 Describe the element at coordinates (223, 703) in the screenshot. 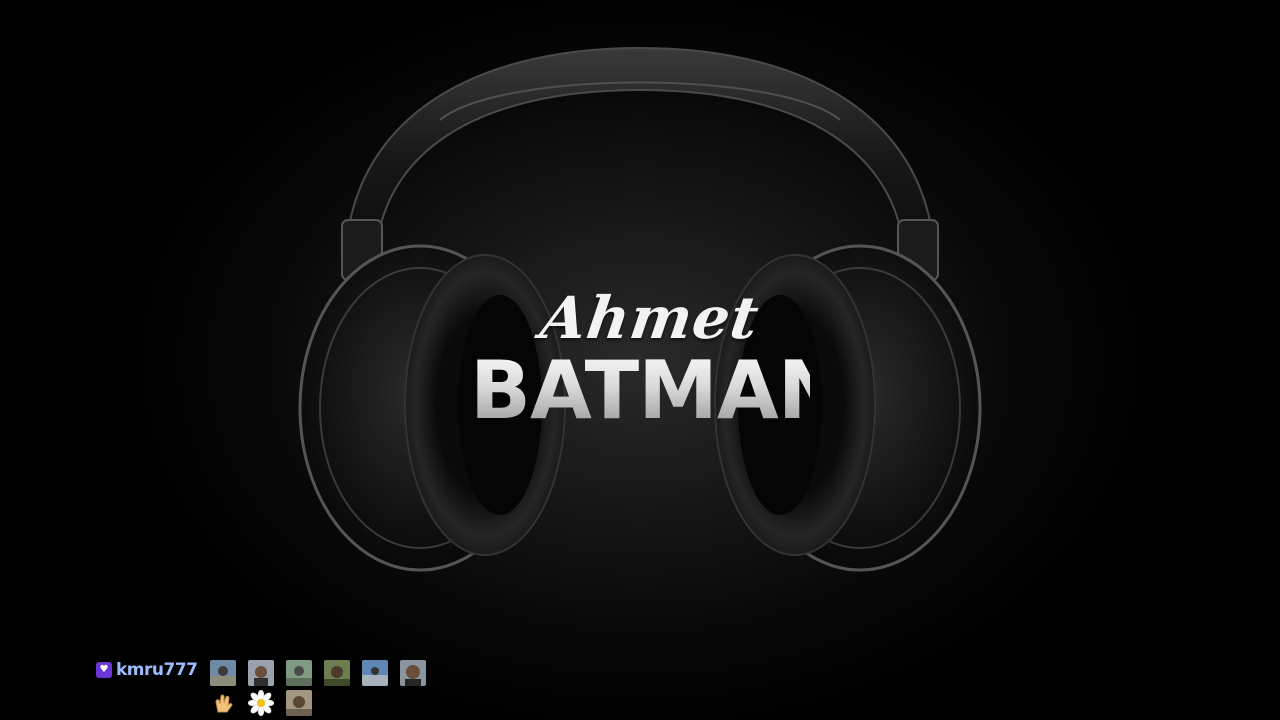

I see `waving-hand-emoji` at that location.